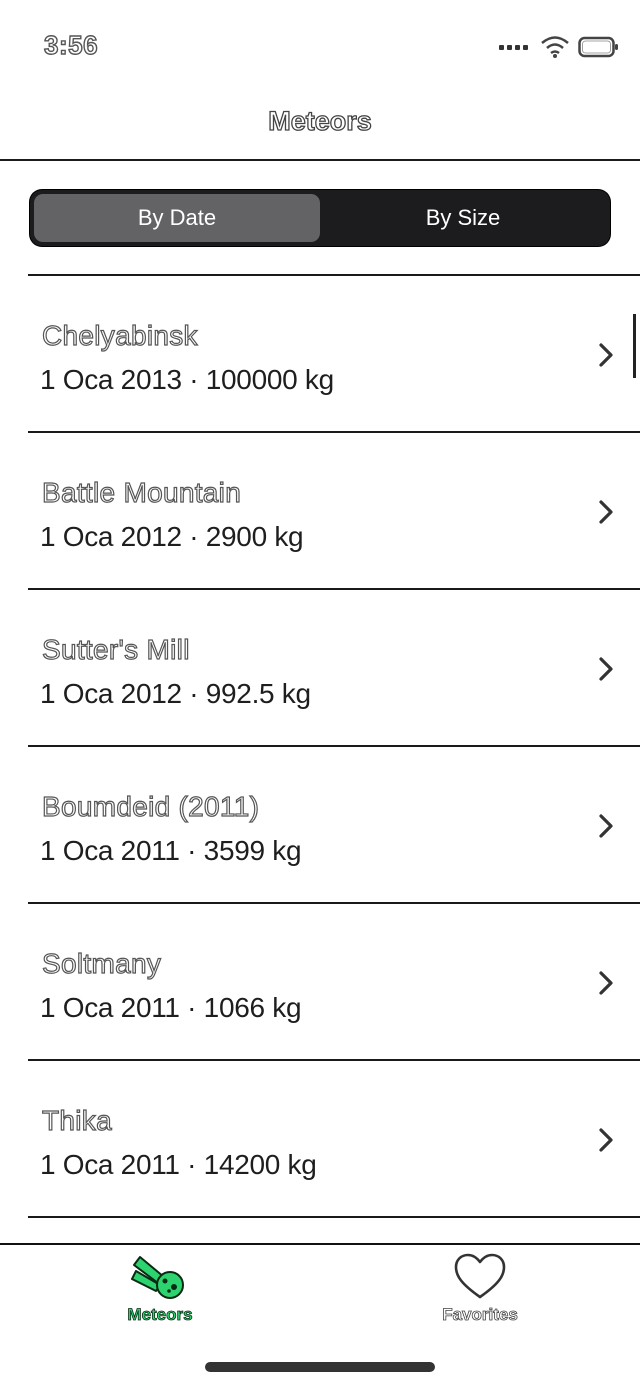  I want to click on status-icons, so click(559, 47).